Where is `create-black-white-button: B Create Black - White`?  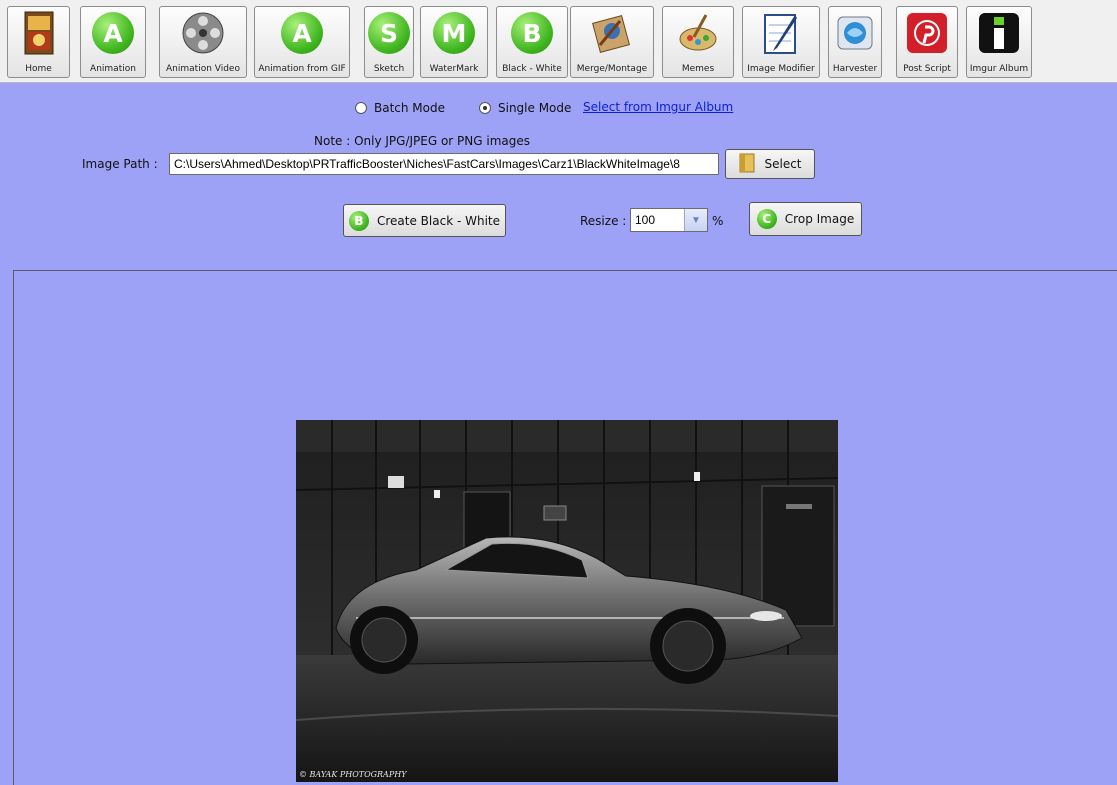 create-black-white-button: B Create Black - White is located at coordinates (424, 220).